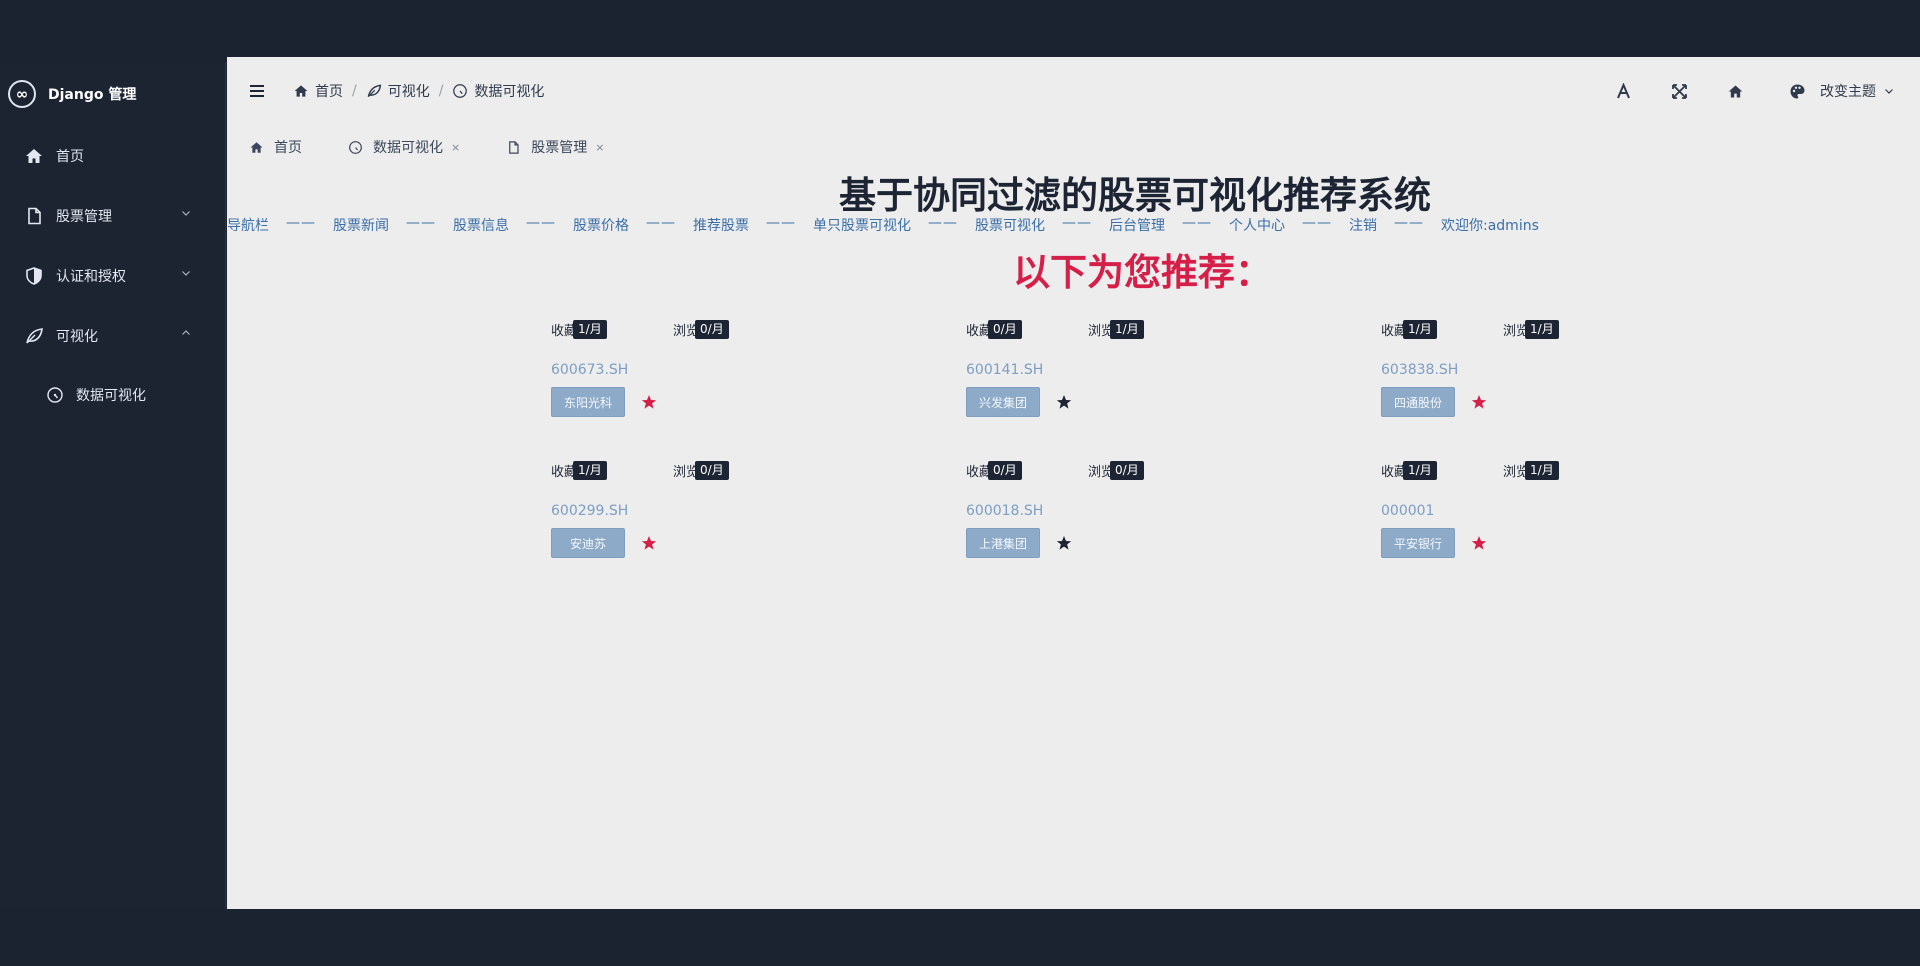  Describe the element at coordinates (1679, 91) in the screenshot. I see `fullscreen-button` at that location.